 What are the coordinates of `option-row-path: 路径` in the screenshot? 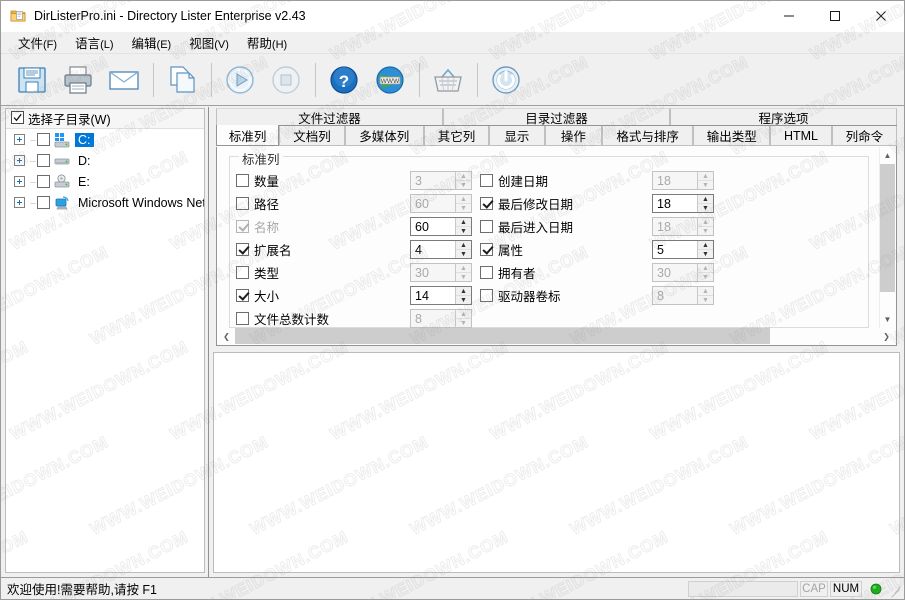 It's located at (282, 203).